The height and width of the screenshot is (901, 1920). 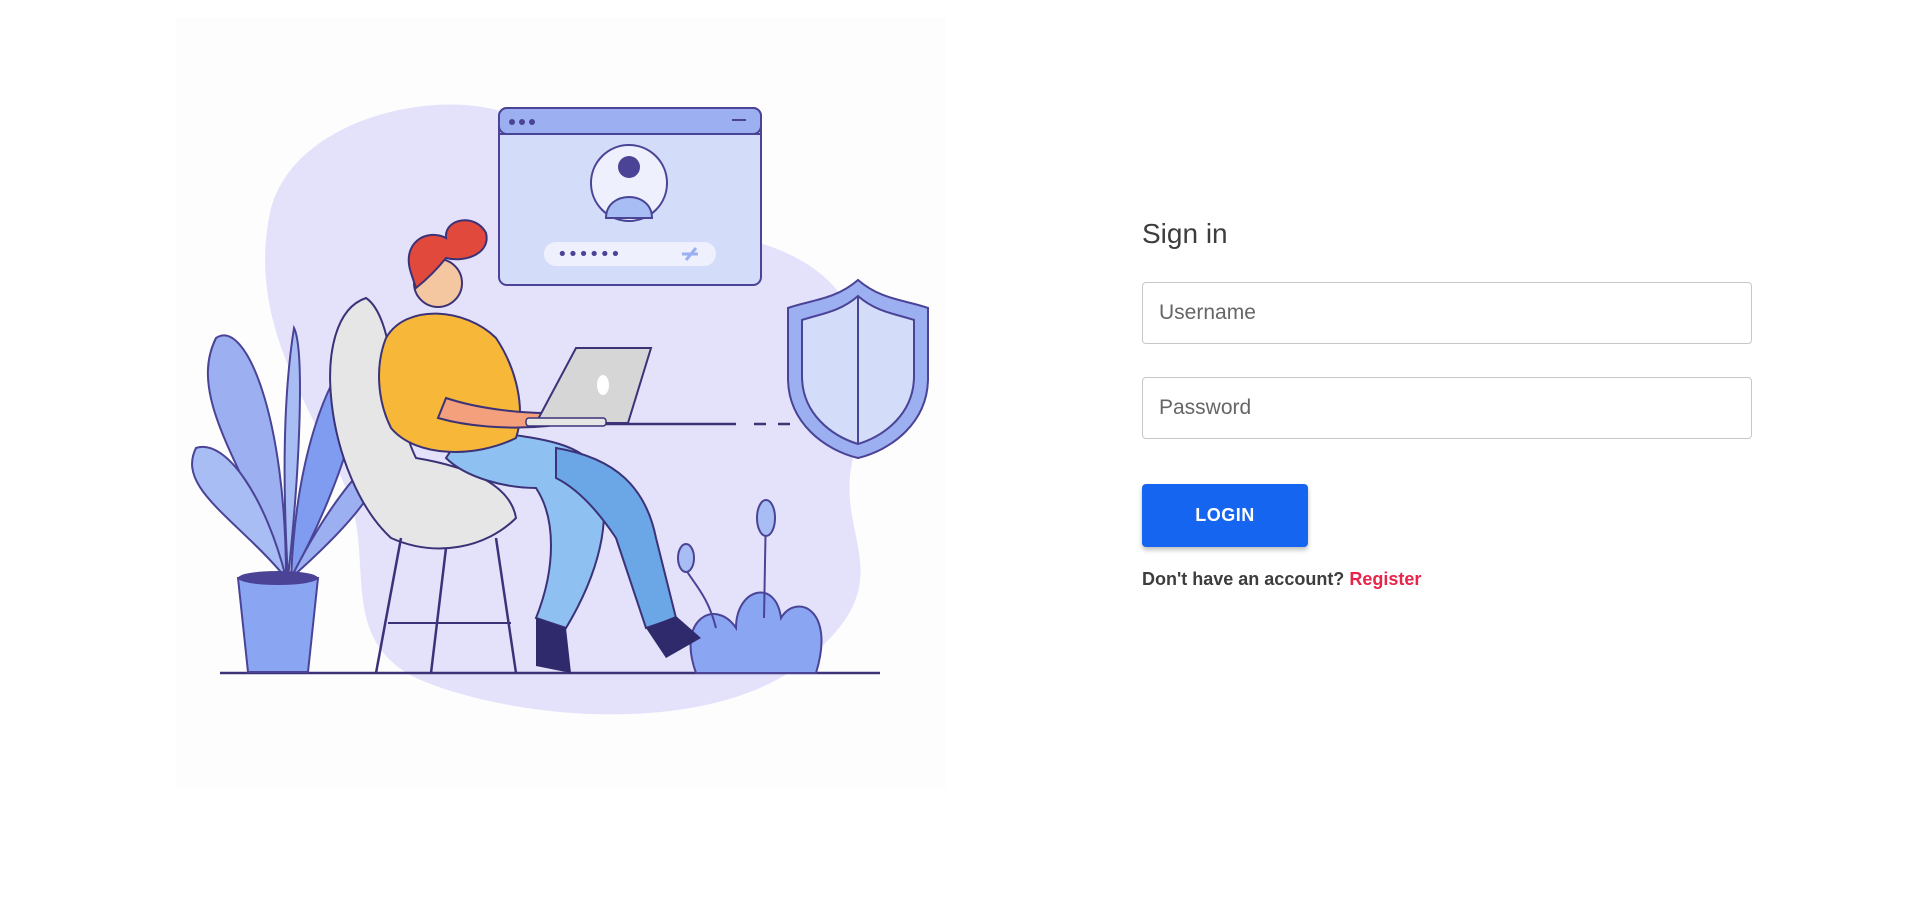 What do you see at coordinates (1447, 408) in the screenshot?
I see `password-input` at bounding box center [1447, 408].